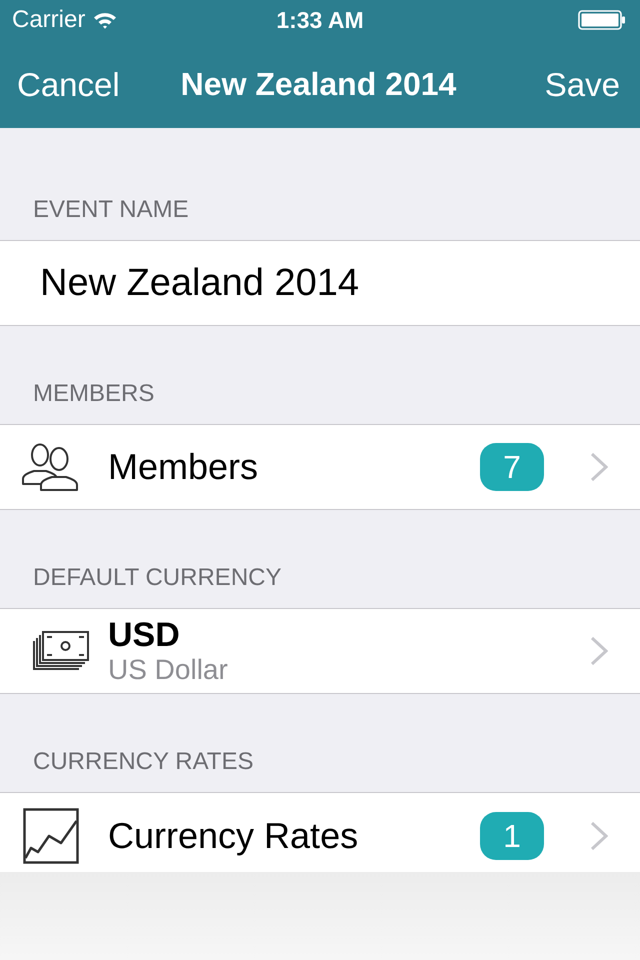 The width and height of the screenshot is (640, 960). Describe the element at coordinates (320, 467) in the screenshot. I see `list-row: Members 7` at that location.